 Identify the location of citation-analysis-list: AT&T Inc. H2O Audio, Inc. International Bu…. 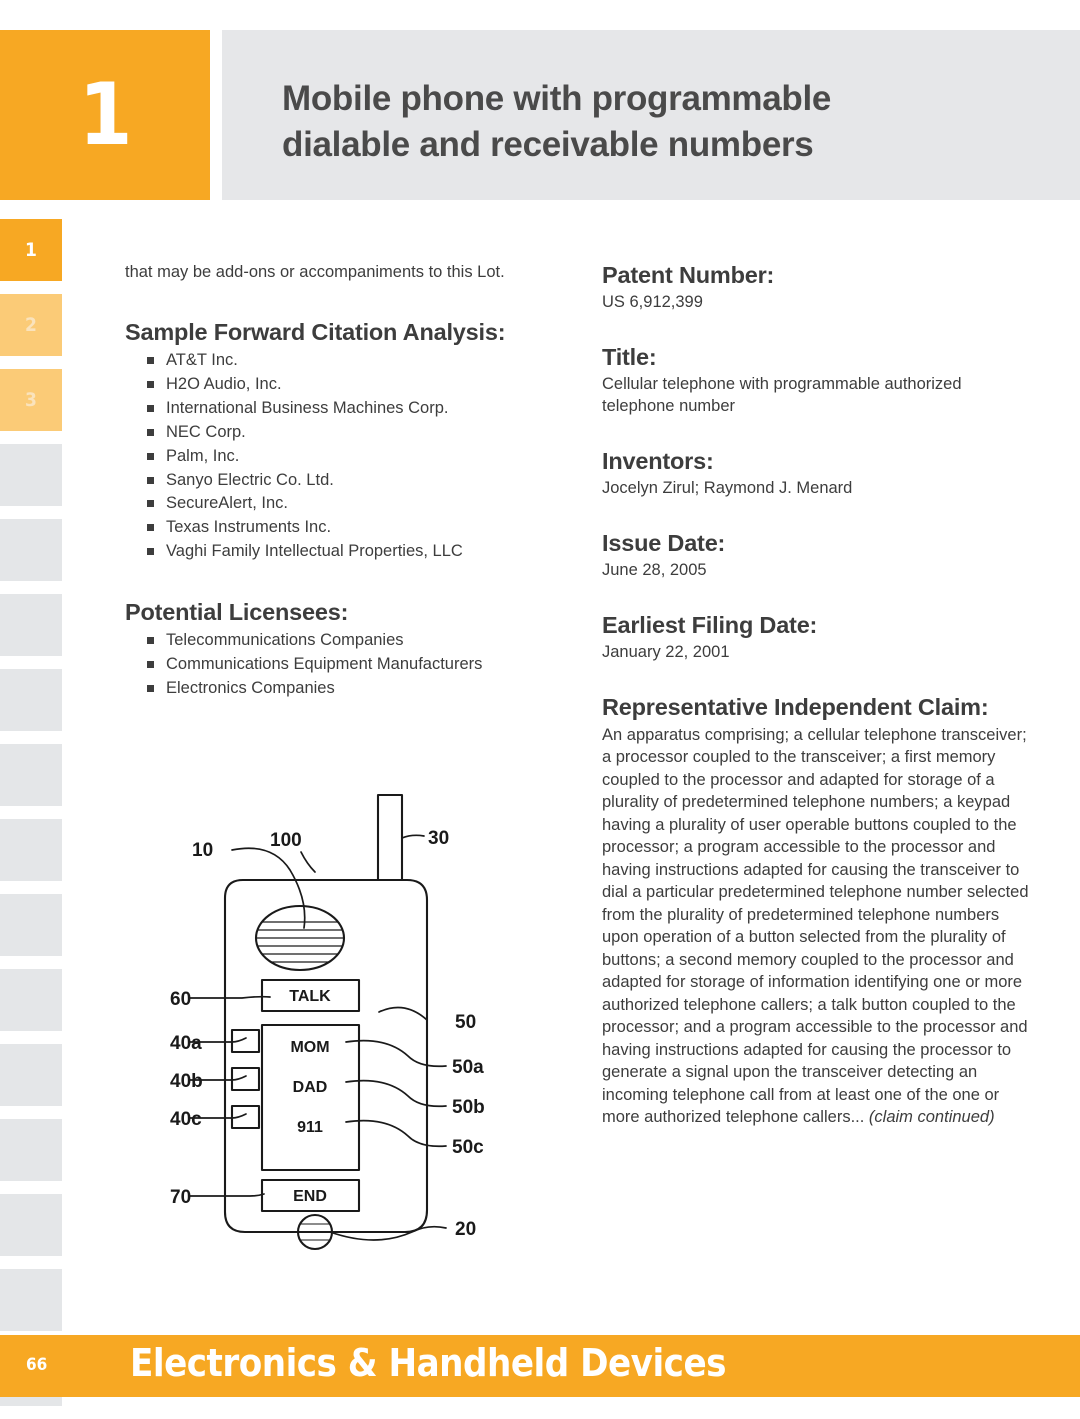
(340, 456).